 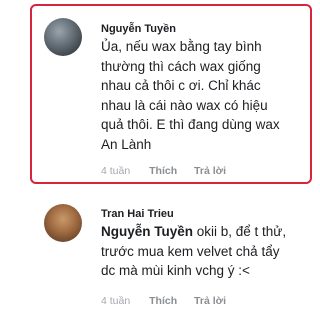 What do you see at coordinates (190, 251) in the screenshot?
I see `comment-text-line: trước mua kem velvet chả tẩy` at bounding box center [190, 251].